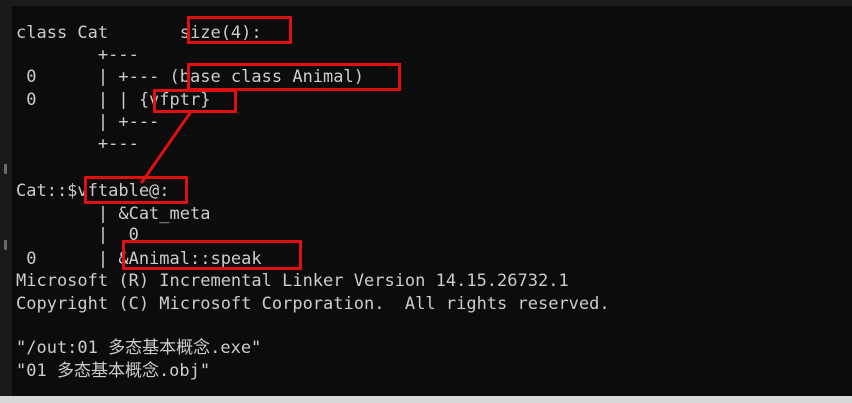 This screenshot has height=403, width=852. What do you see at coordinates (113, 214) in the screenshot?
I see `console-line-cat-meta: | &Cat_meta` at bounding box center [113, 214].